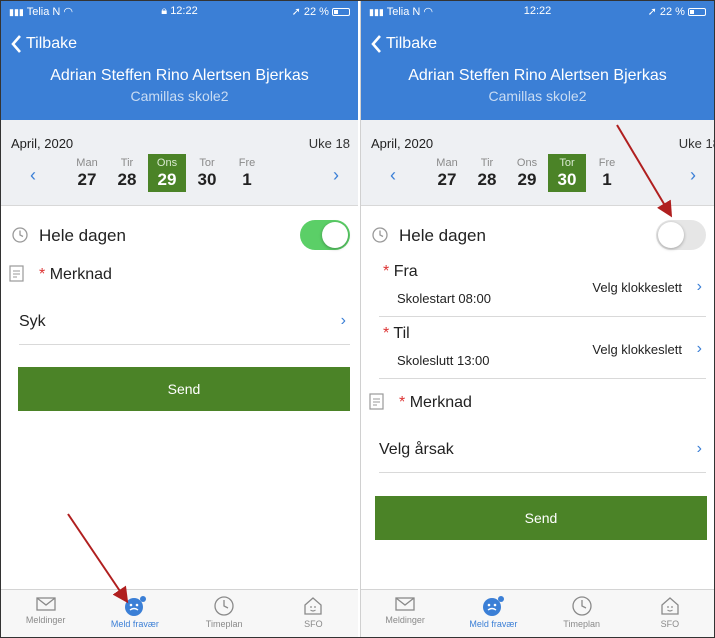 The width and height of the screenshot is (715, 638). What do you see at coordinates (637, 287) in the screenshot?
I see `fra-pick-time: Velg klokkeslett` at bounding box center [637, 287].